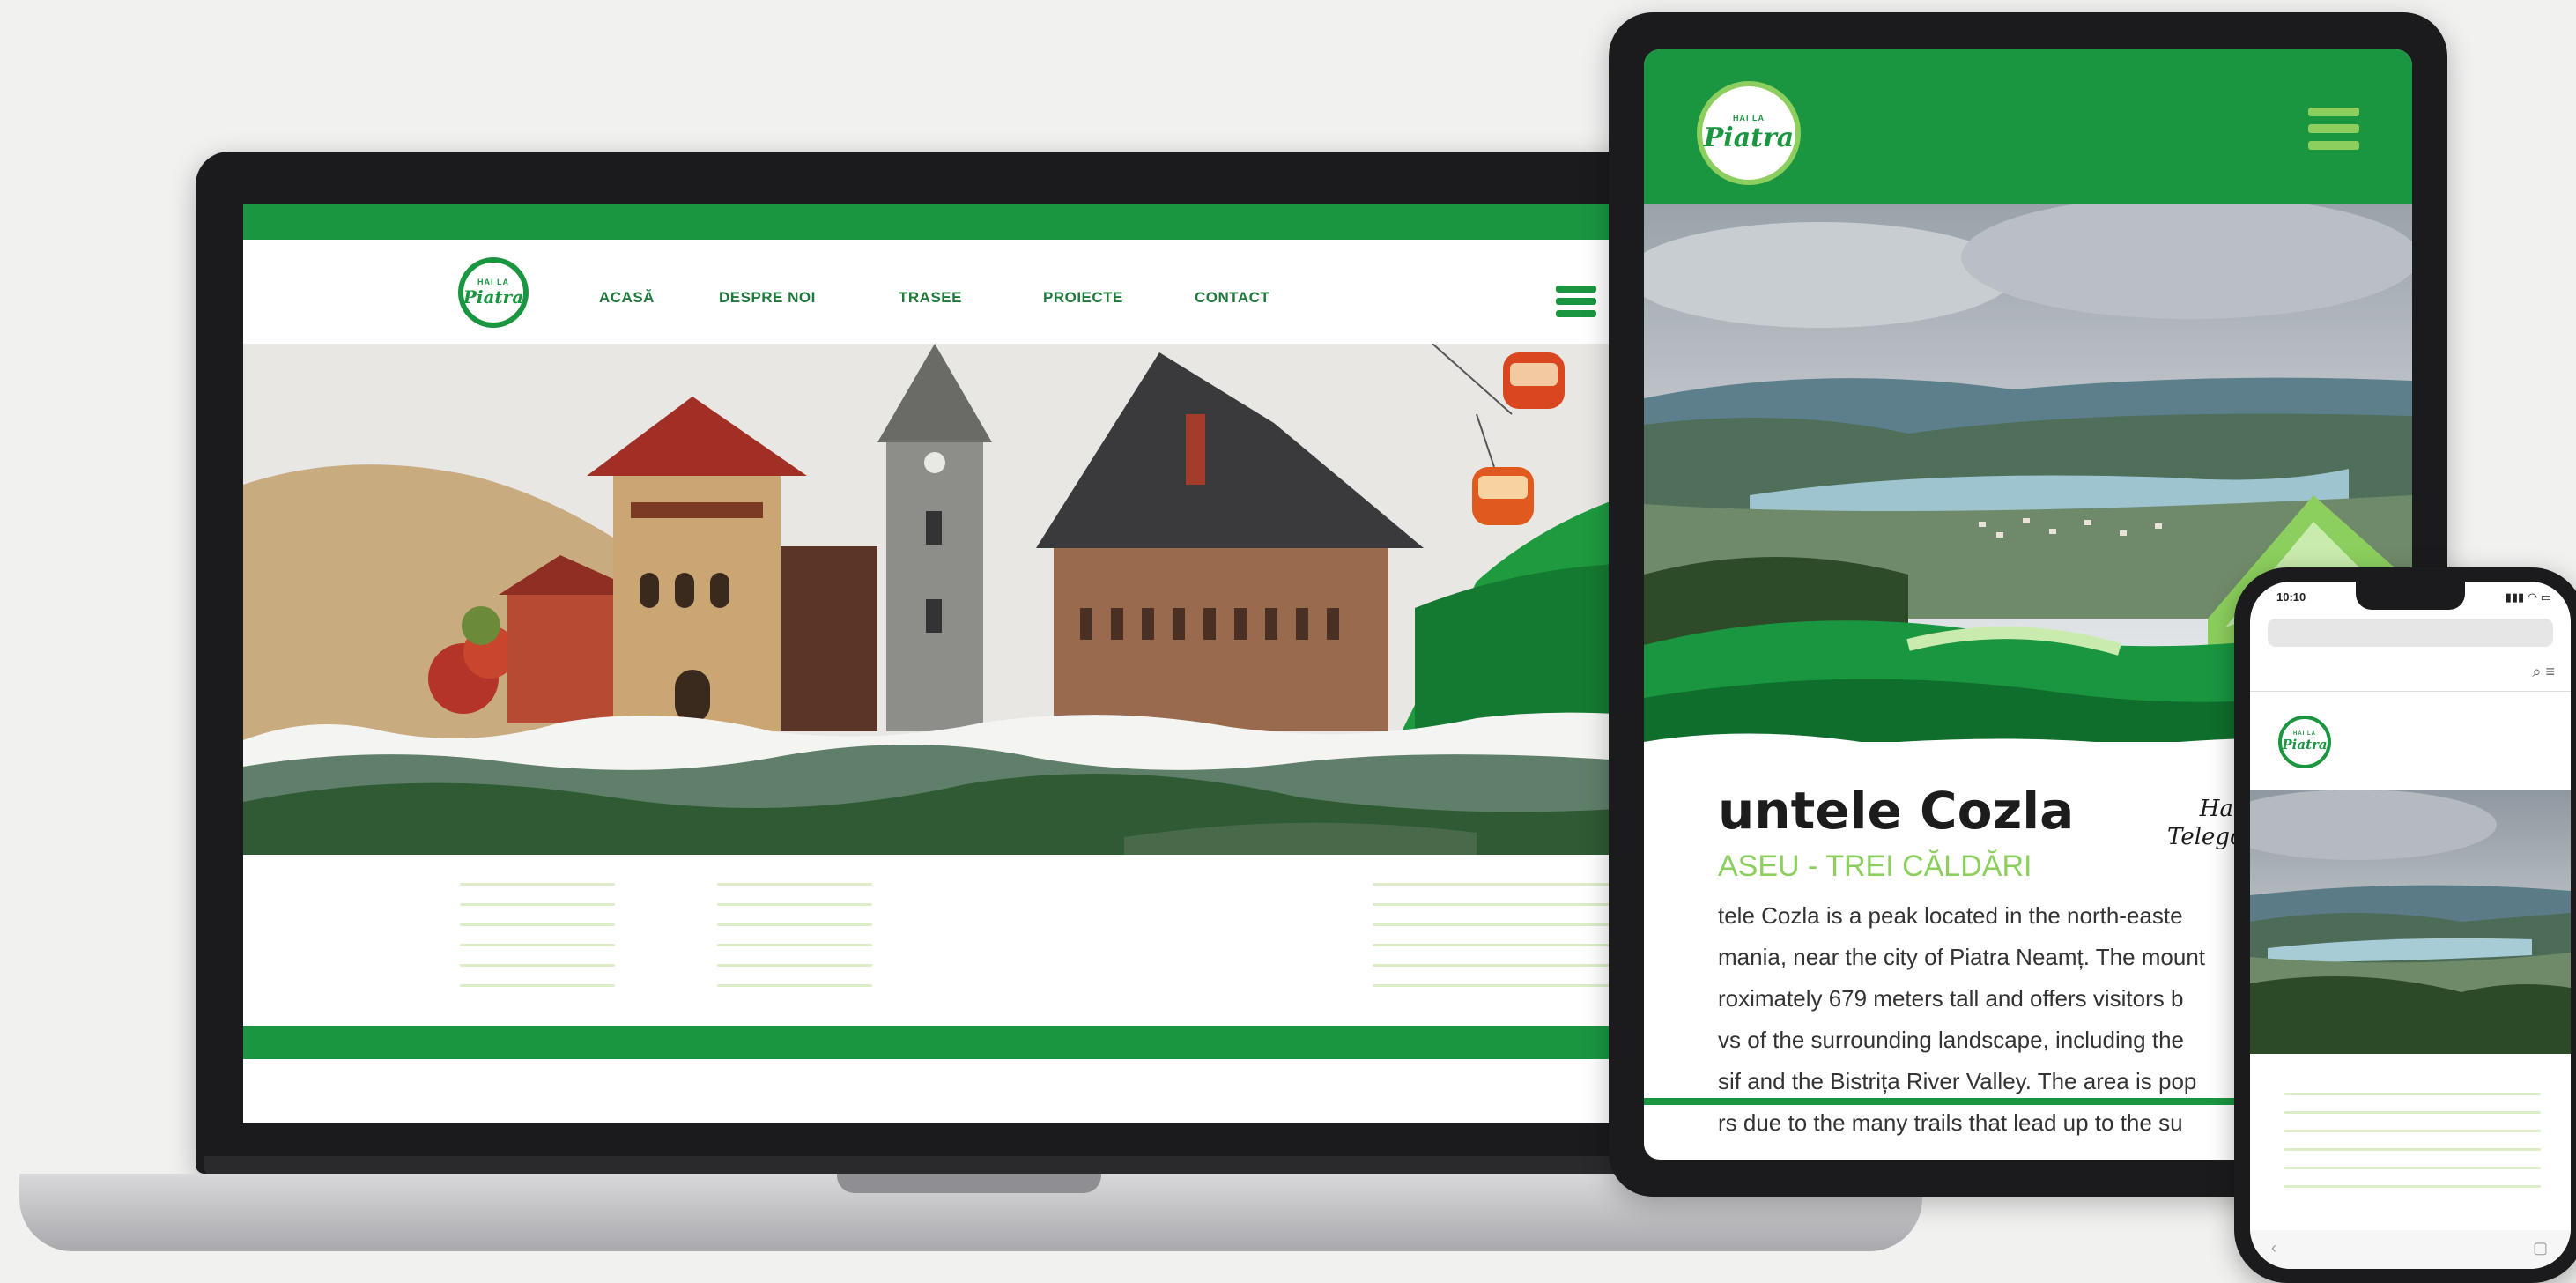 Image resolution: width=2576 pixels, height=1283 pixels. Describe the element at coordinates (2413, 1148) in the screenshot. I see `phone-text-placeholder` at that location.